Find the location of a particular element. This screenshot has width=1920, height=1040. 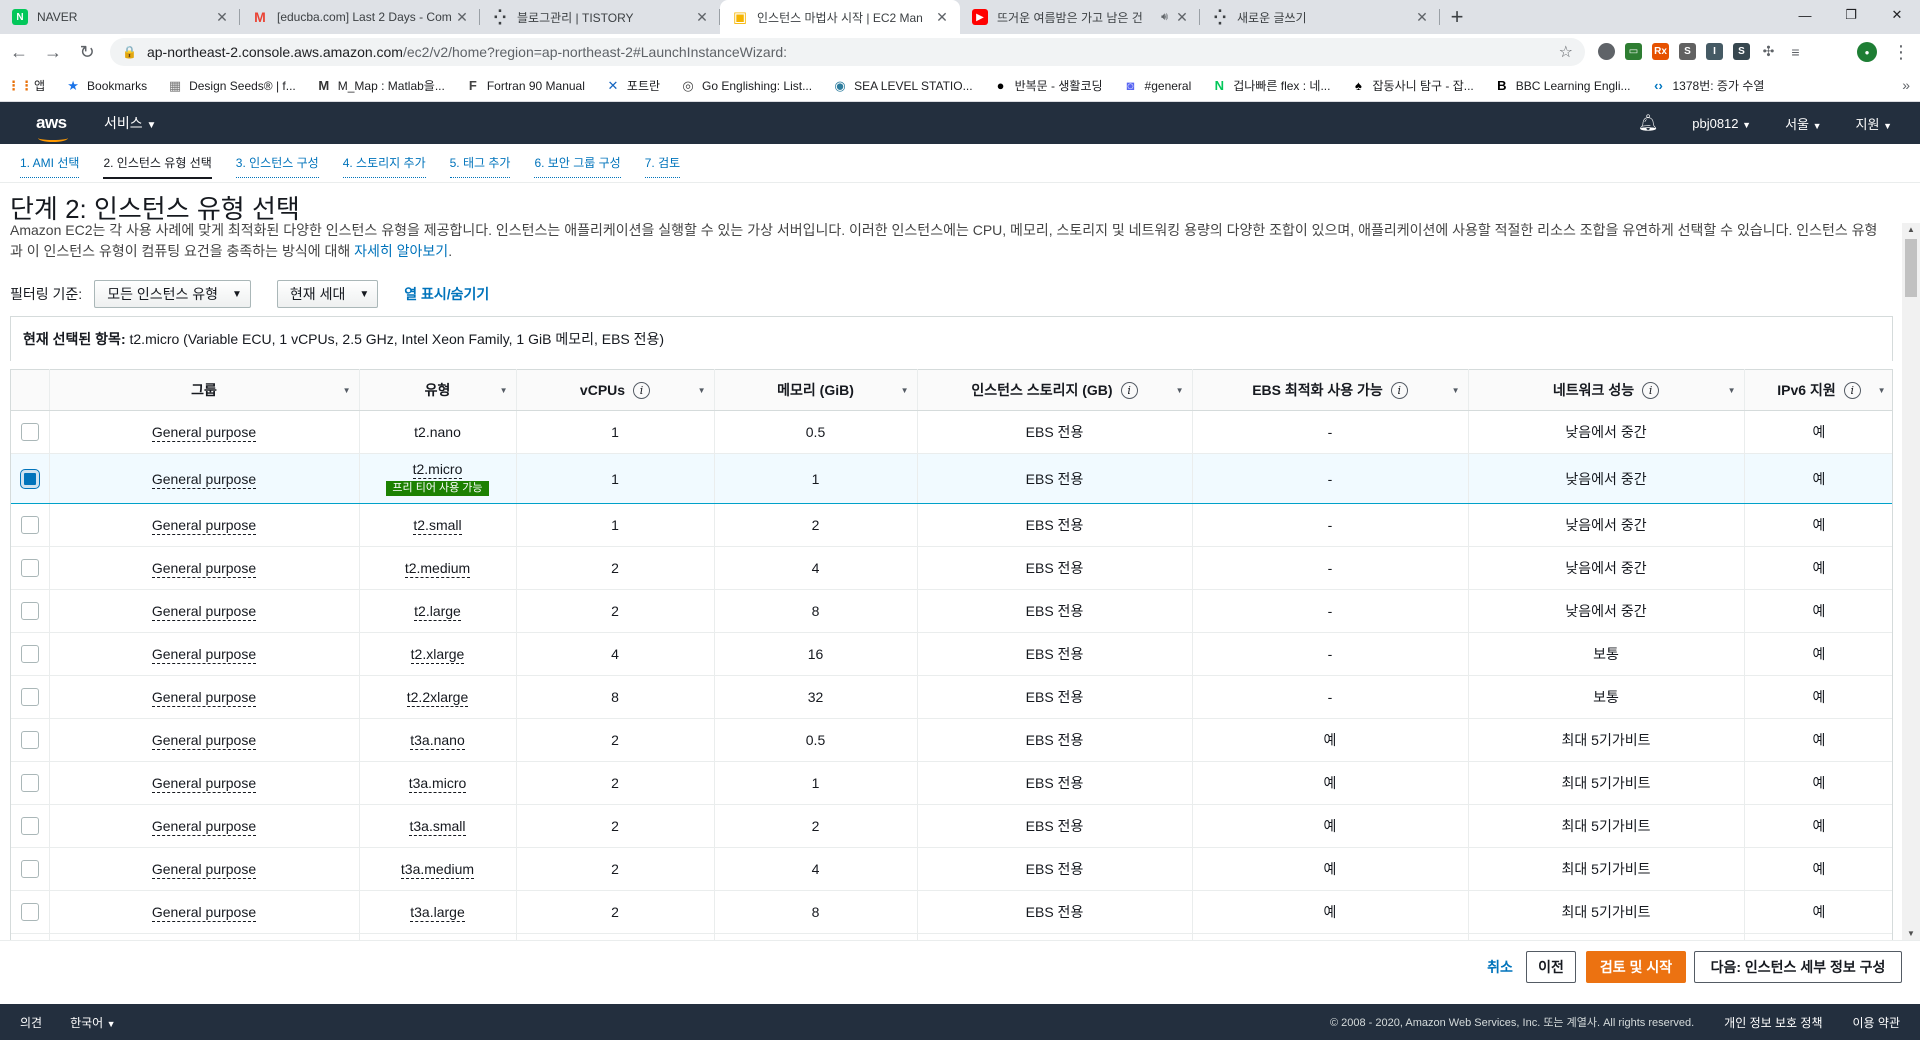

bookmark-item: ✕ 포트란 is located at coordinates (632, 85).